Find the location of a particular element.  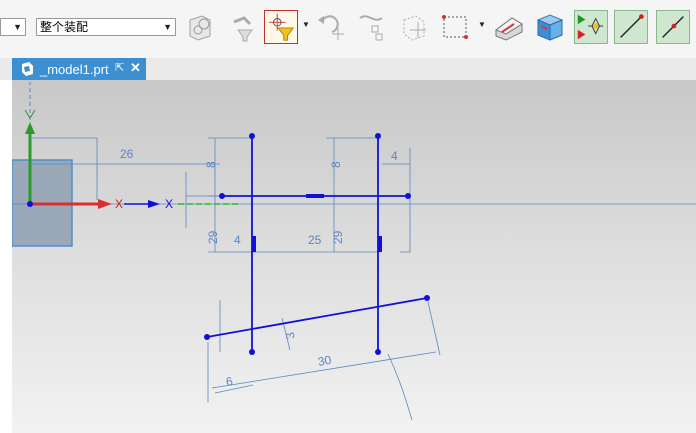

continuous-autodimension-icon is located at coordinates (590, 27).